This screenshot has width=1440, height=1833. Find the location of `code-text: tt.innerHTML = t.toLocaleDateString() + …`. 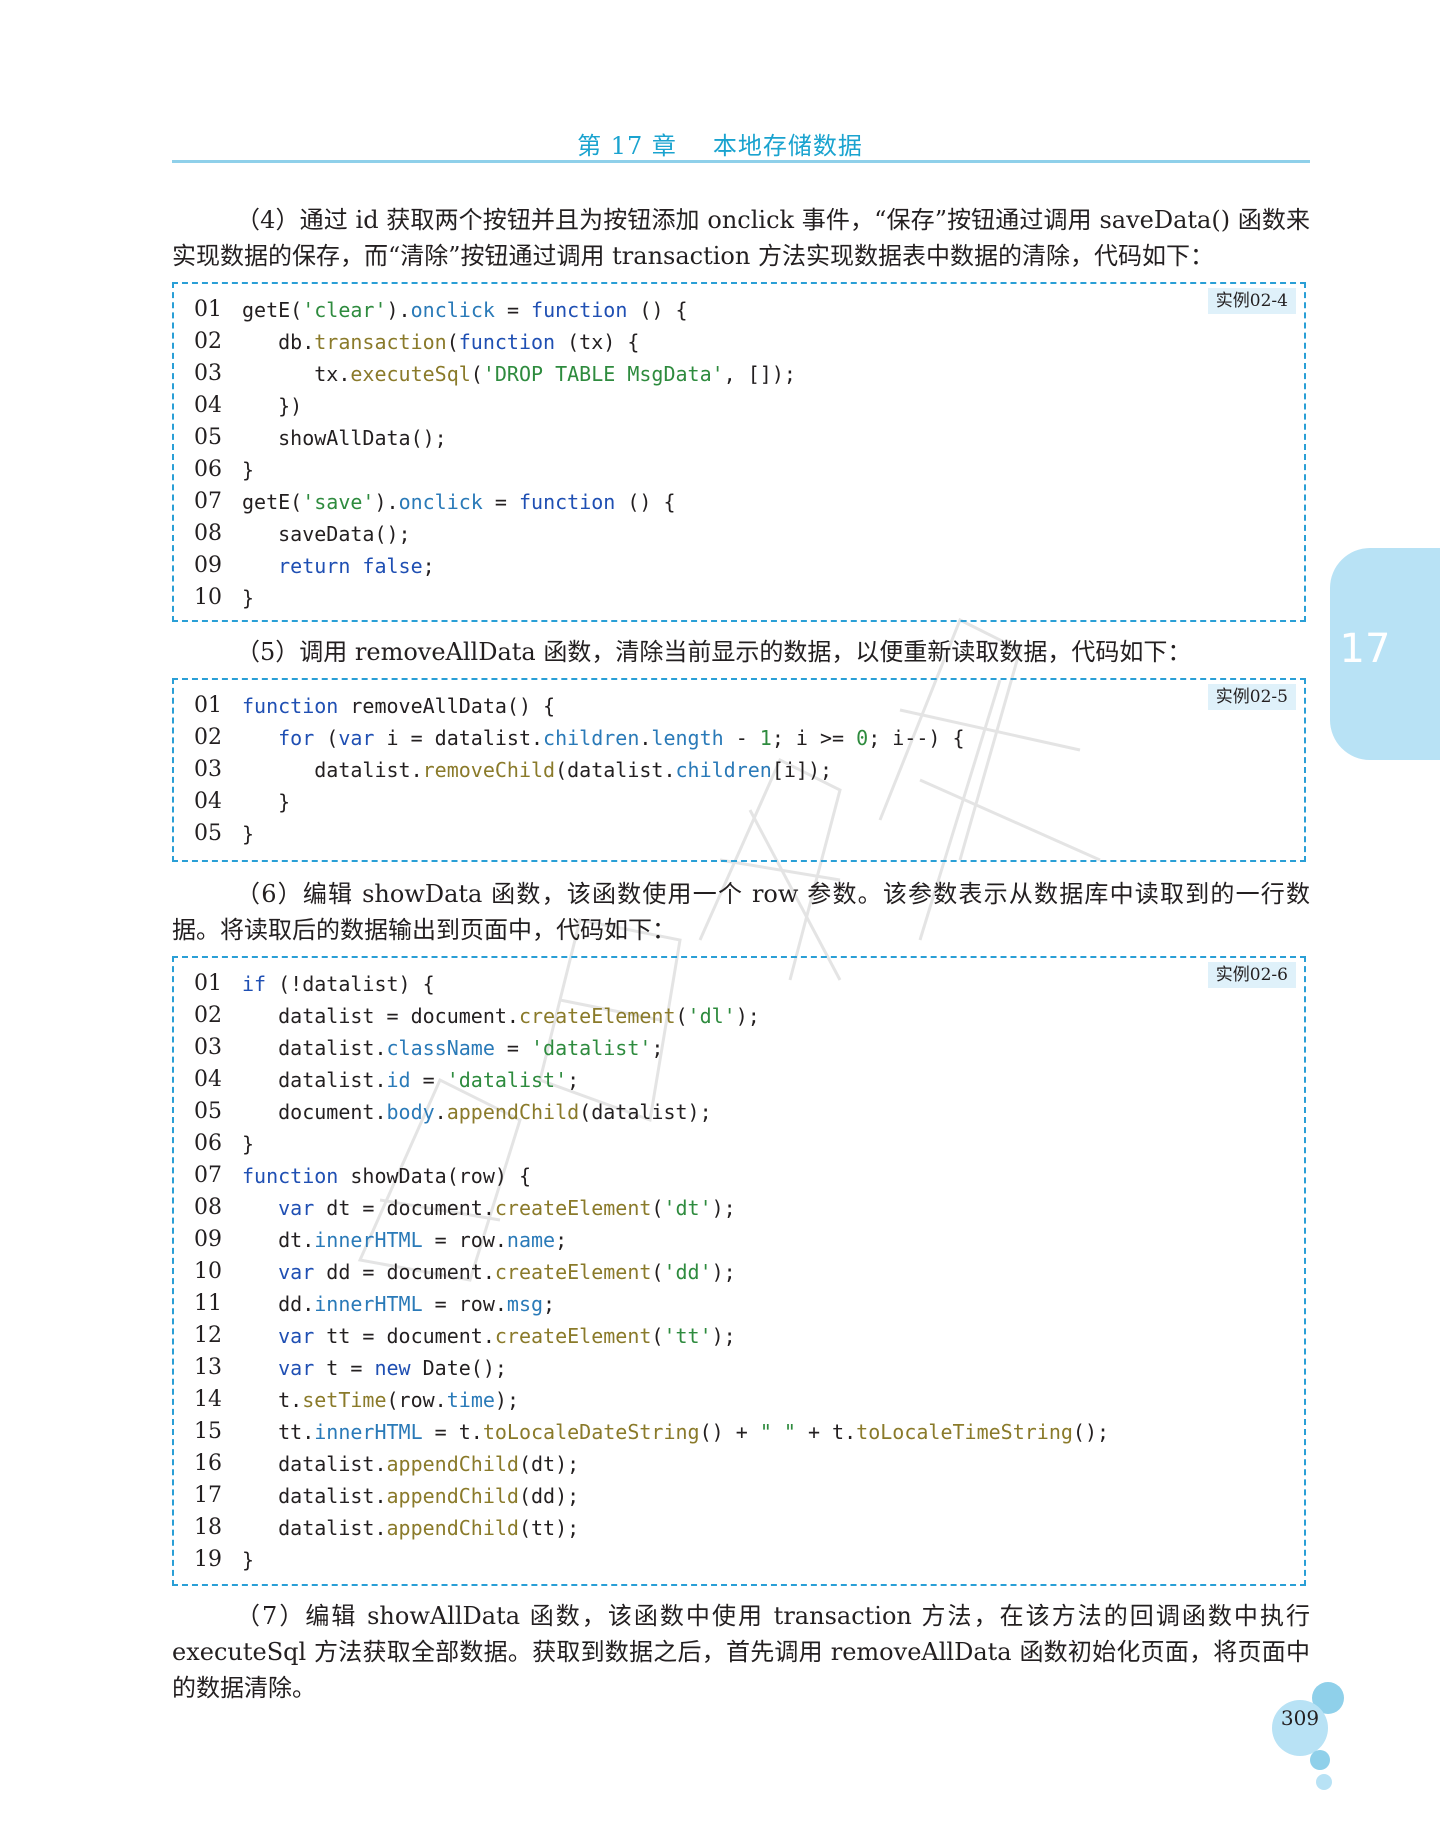

code-text: tt.innerHTML = t.toLocaleDateString() + … is located at coordinates (676, 1432).